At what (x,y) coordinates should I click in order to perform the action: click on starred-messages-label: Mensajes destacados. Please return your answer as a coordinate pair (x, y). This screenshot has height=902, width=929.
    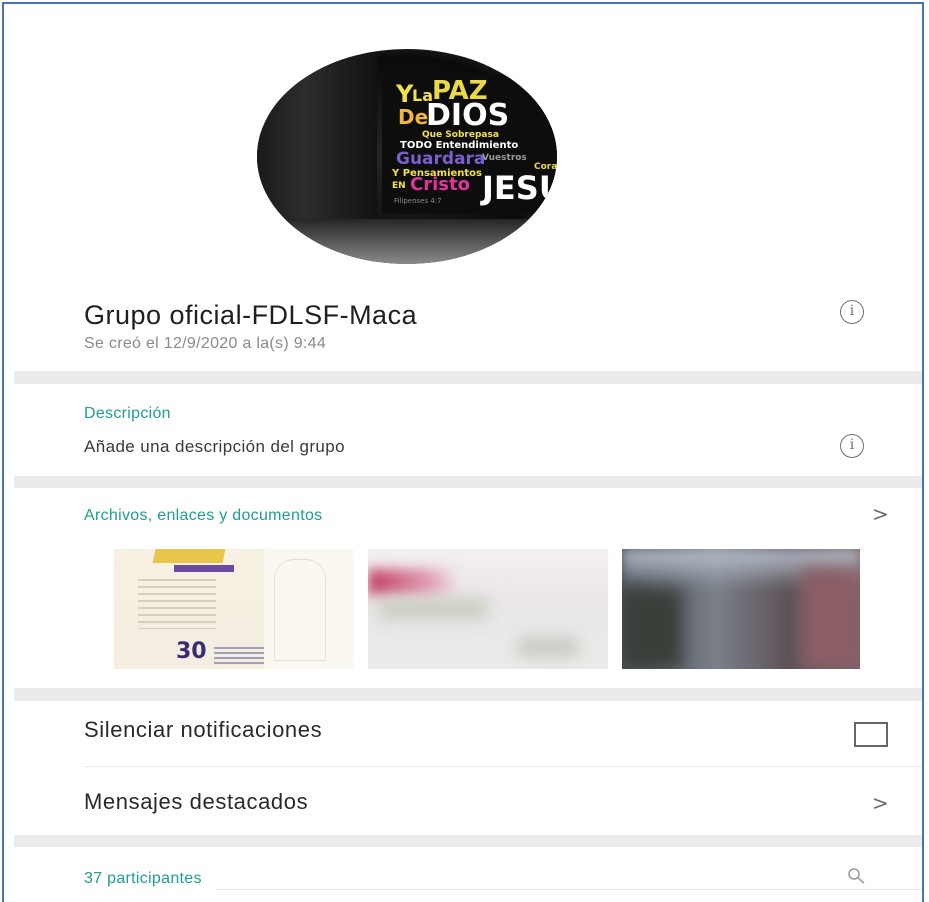
    Looking at the image, I should click on (196, 802).